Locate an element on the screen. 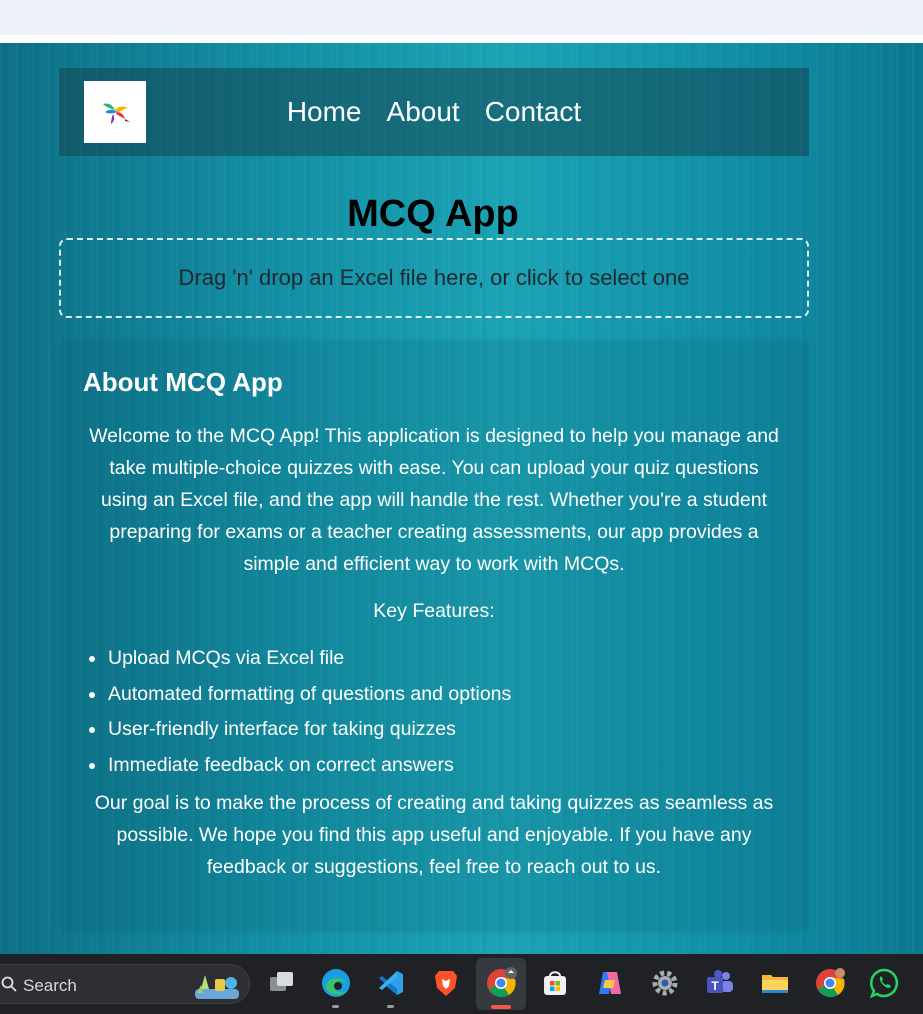  chrome-profile-icon is located at coordinates (830, 983).